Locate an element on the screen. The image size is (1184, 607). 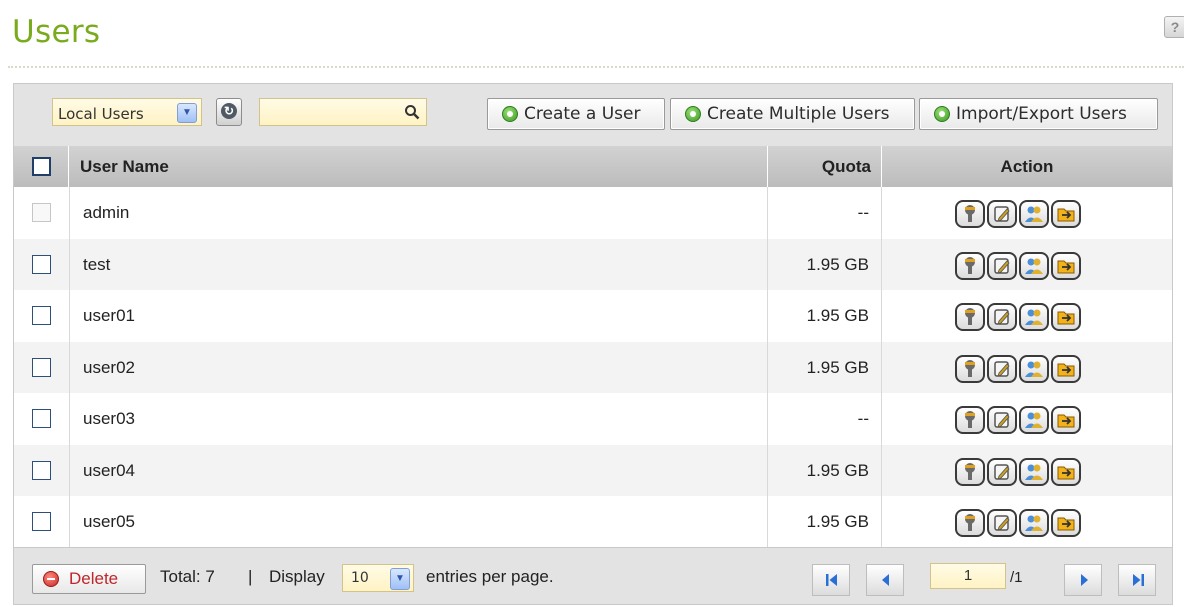
total-label-text: Total: is located at coordinates (180, 576).